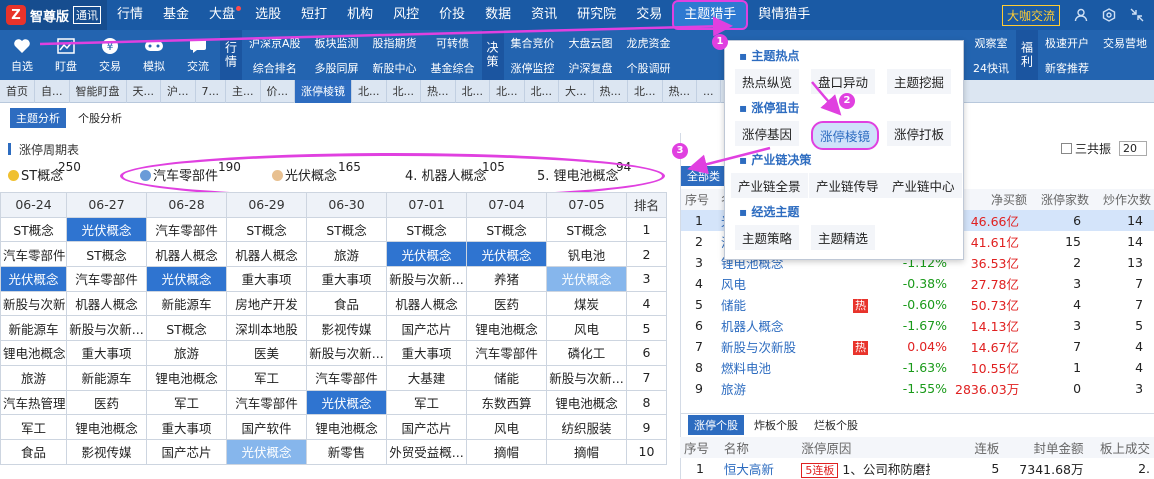 This screenshot has width=1154, height=479. I want to click on toolbar-link: 集合竞价, so click(533, 42).